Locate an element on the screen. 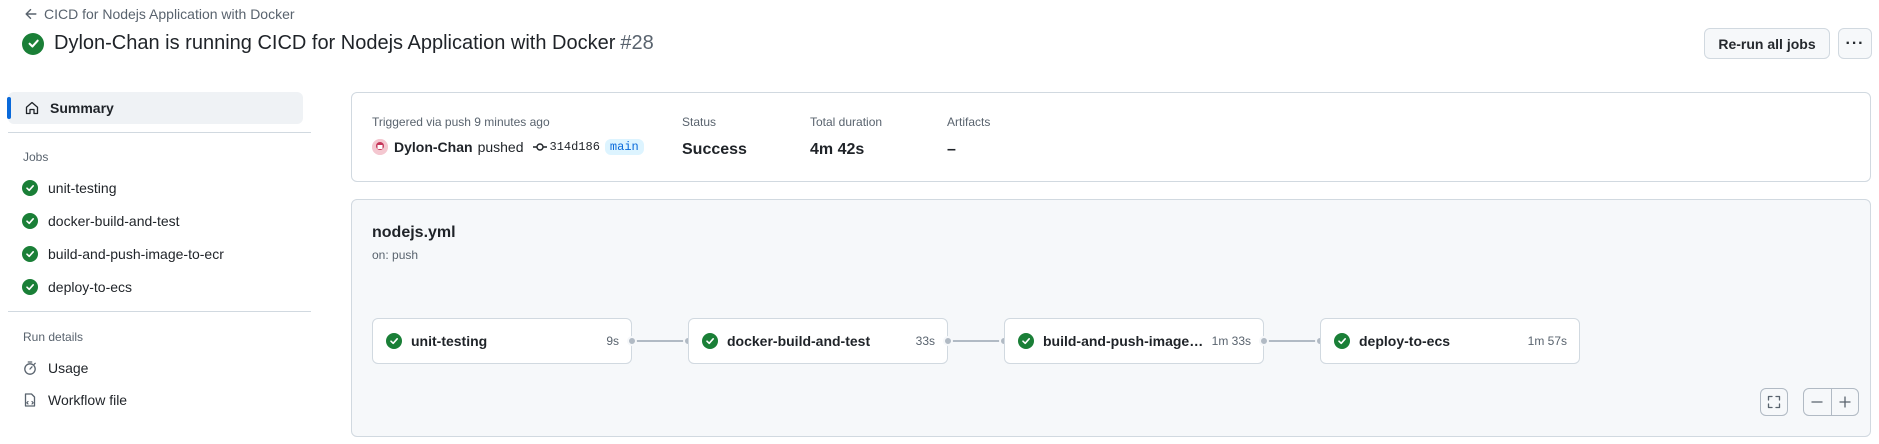 The width and height of the screenshot is (1879, 444). graph-job-deploy-to-ecs: deploy-to-ecs 1m 57s is located at coordinates (1450, 341).